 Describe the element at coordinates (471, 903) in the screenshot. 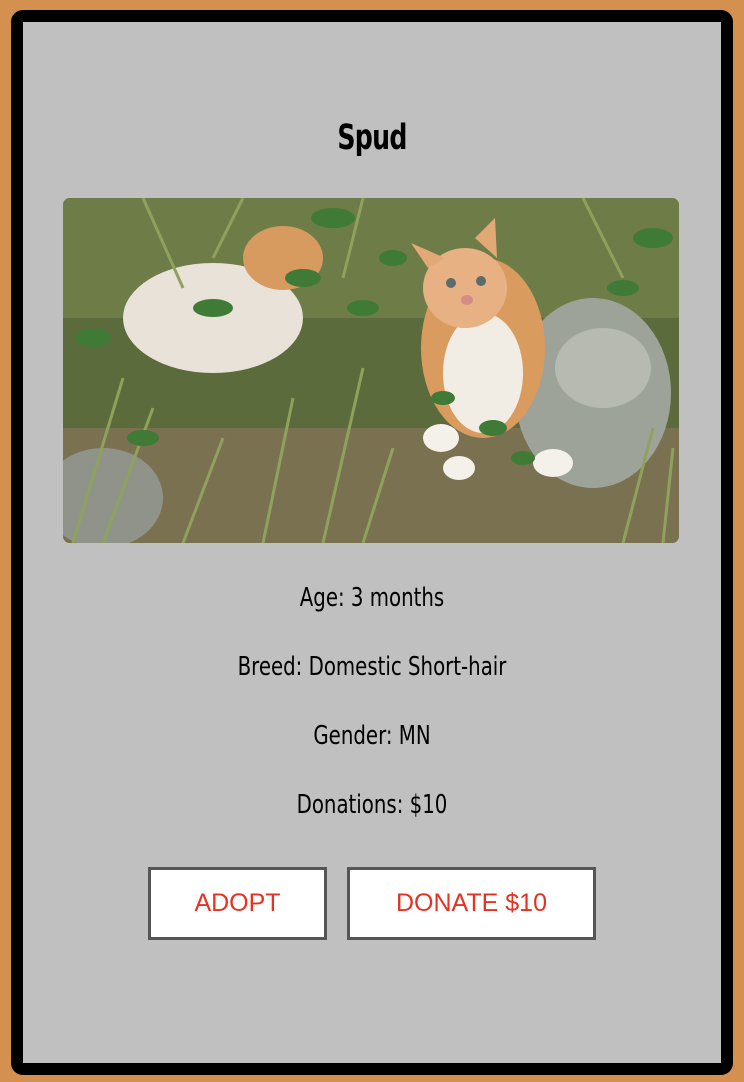

I see `donate-button: DONATE $10` at that location.